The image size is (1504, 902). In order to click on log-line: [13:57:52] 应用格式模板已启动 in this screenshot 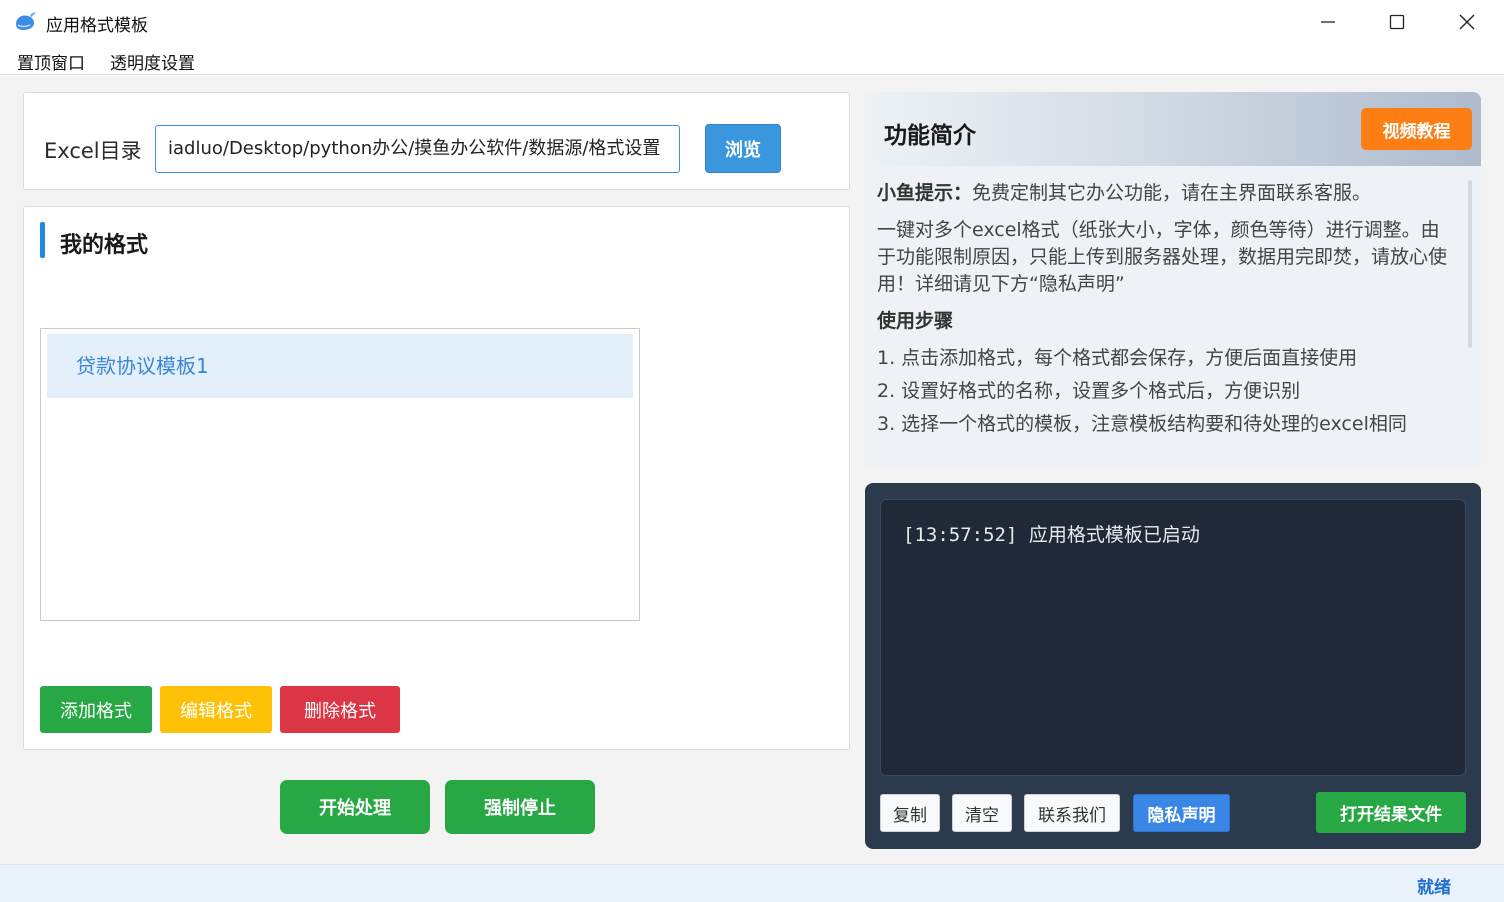, I will do `click(1051, 535)`.